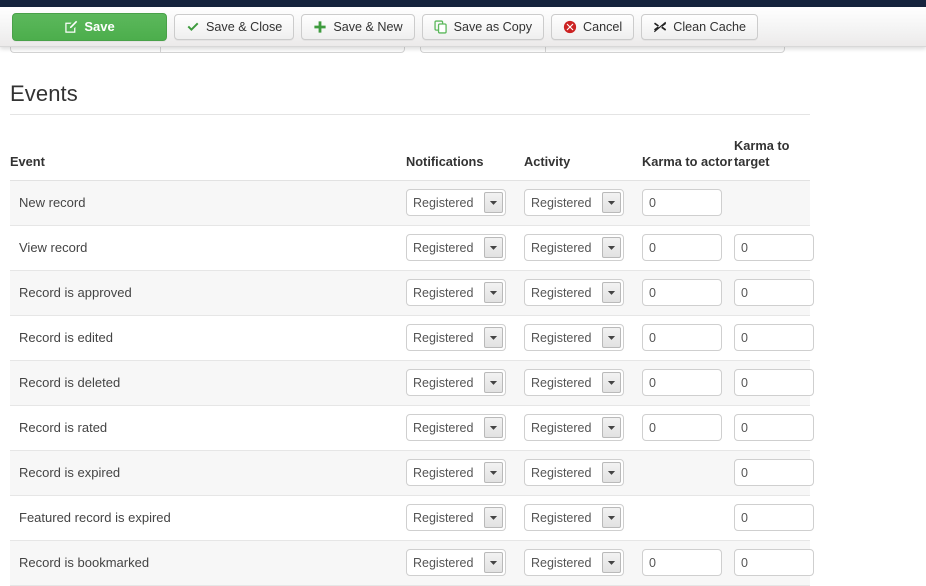 This screenshot has height=586, width=926. What do you see at coordinates (463, 54) in the screenshot?
I see `cut-off-form-fields-row` at bounding box center [463, 54].